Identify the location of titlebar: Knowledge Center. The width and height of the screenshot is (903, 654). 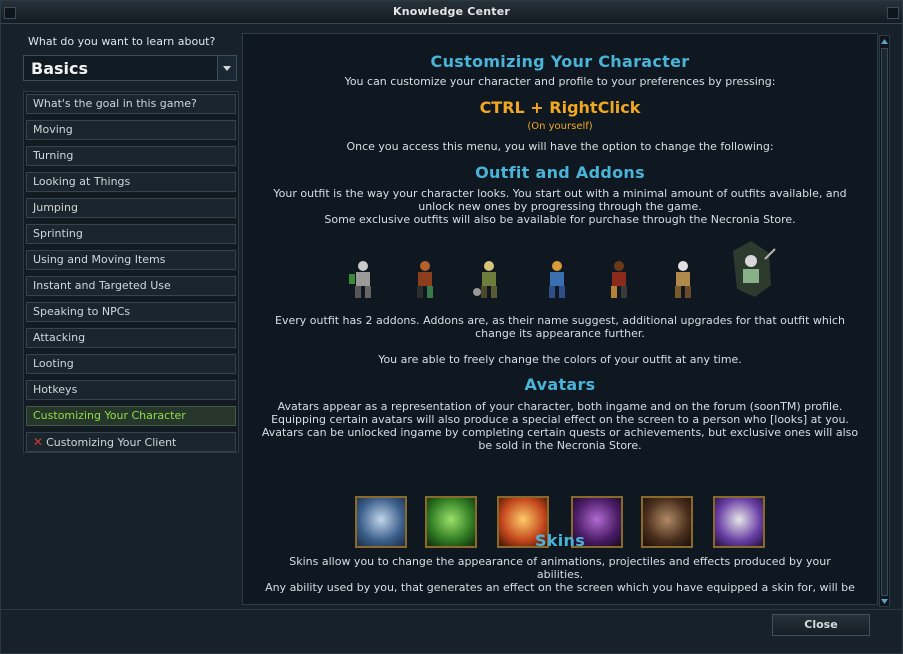
(451, 12).